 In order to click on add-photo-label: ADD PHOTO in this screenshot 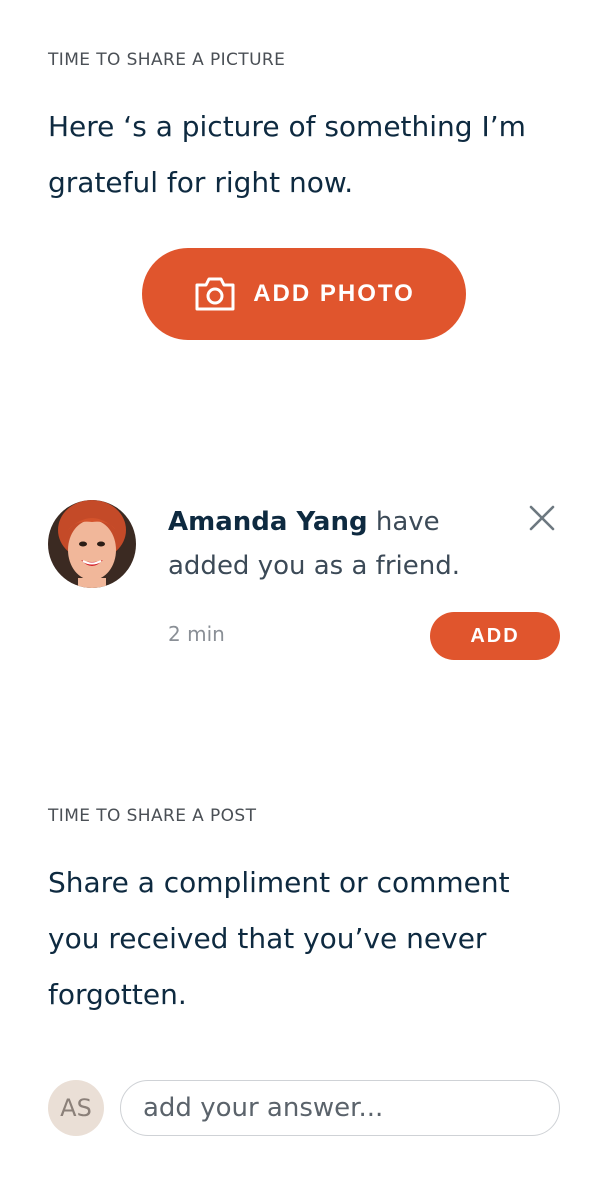, I will do `click(334, 293)`.